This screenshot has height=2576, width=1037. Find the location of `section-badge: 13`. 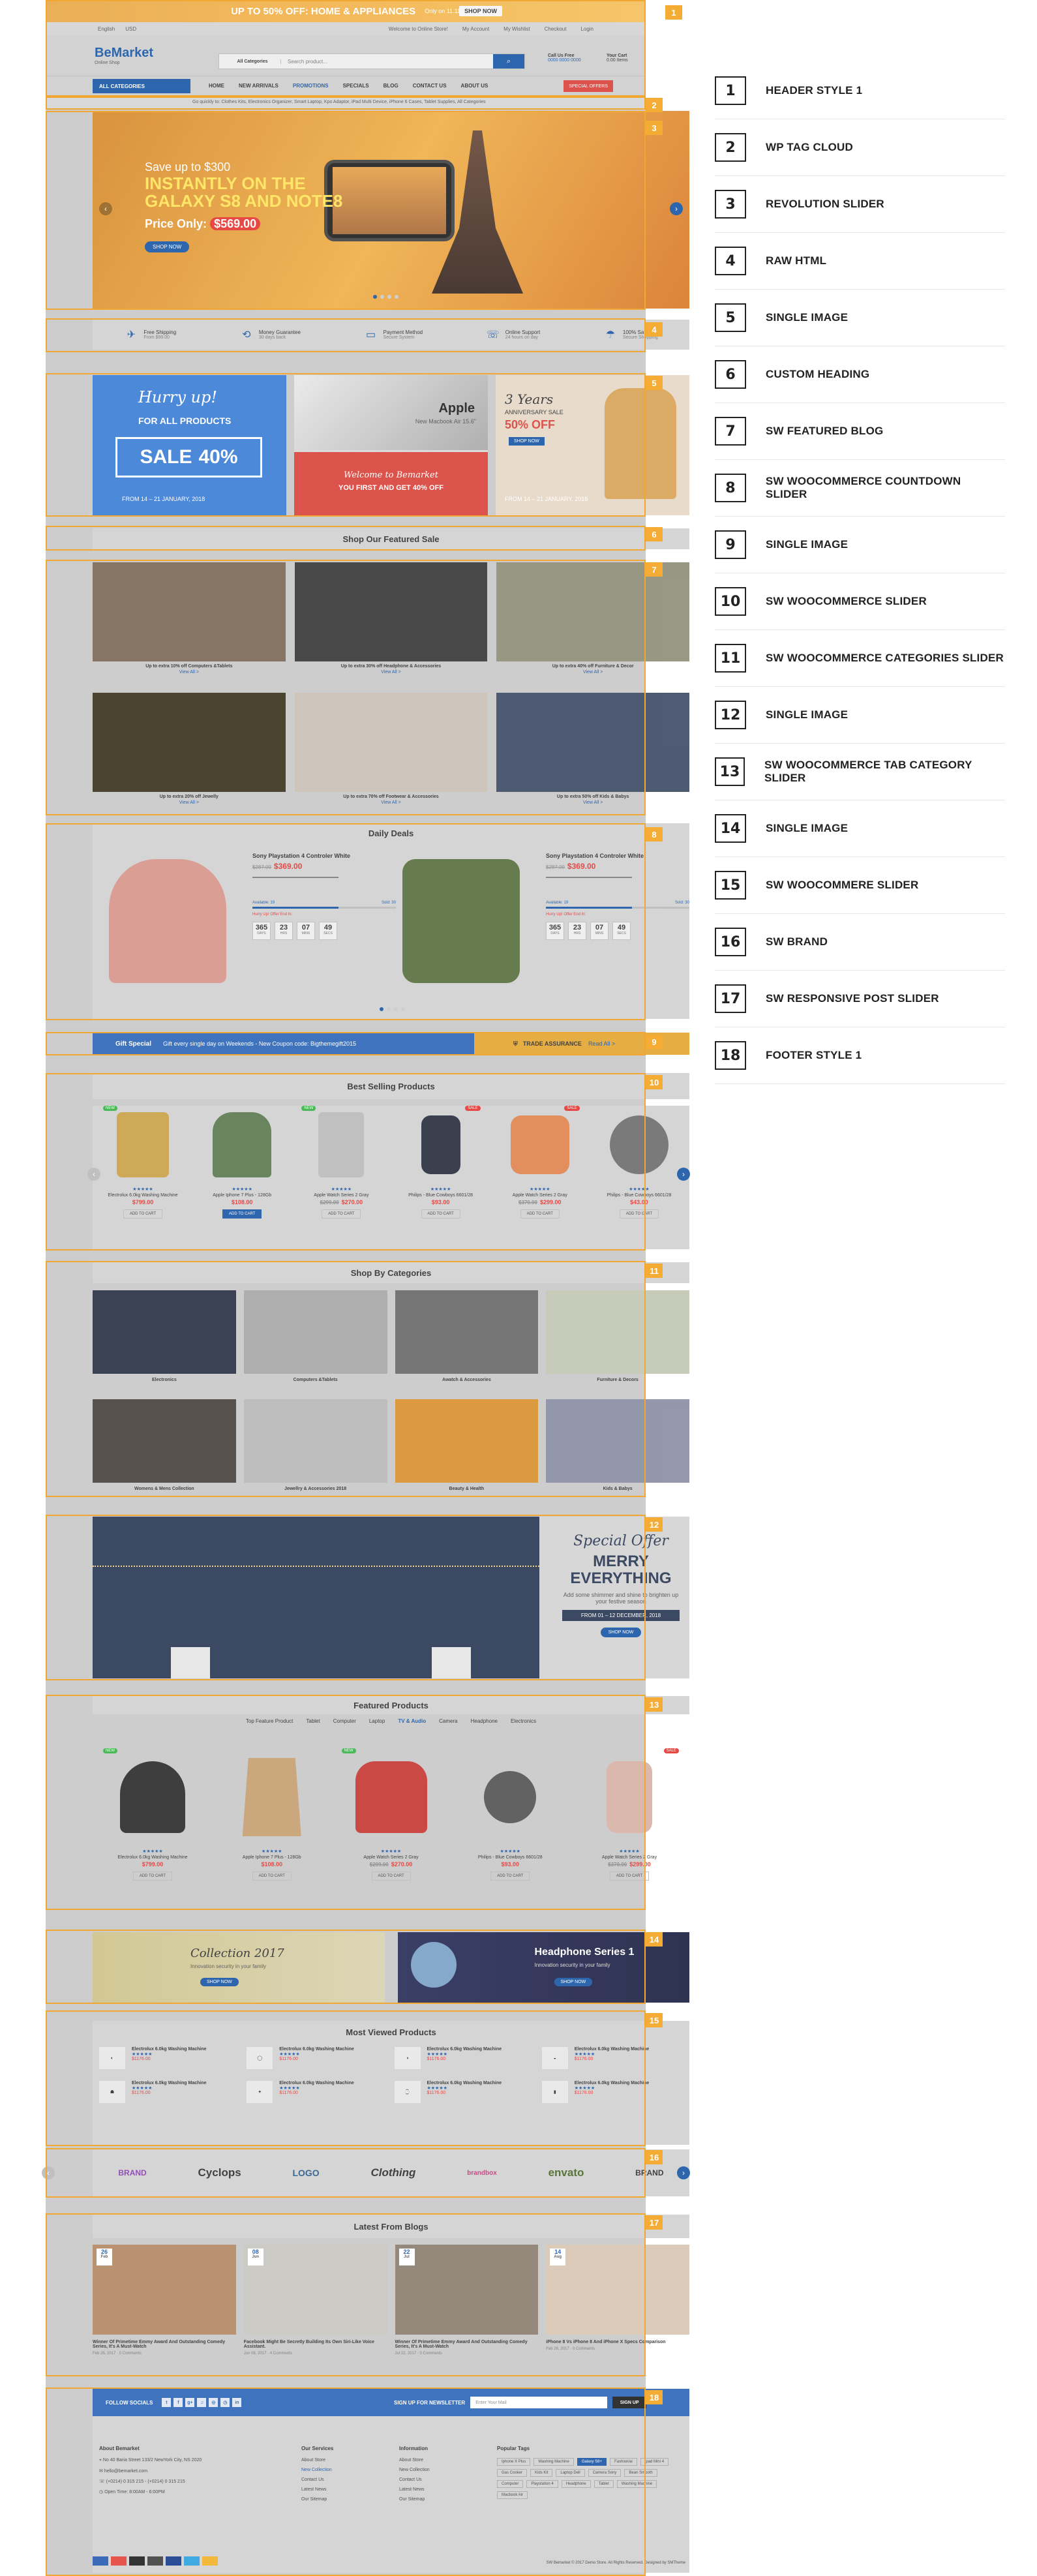

section-badge: 13 is located at coordinates (654, 1704).